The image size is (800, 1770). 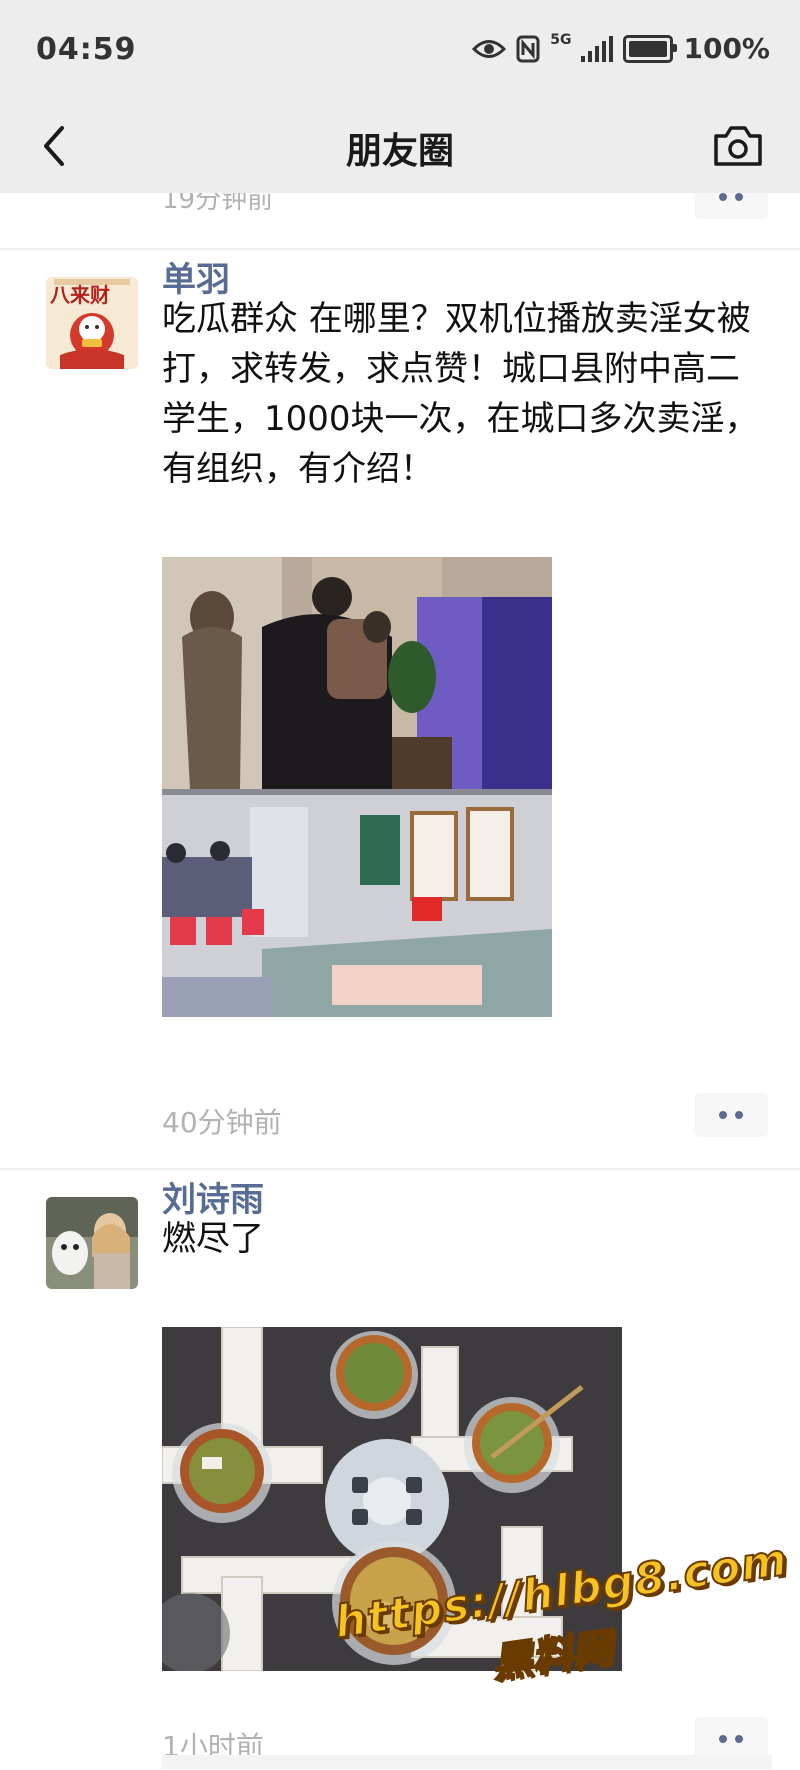 I want to click on post-time: 40分钟前, so click(x=222, y=1122).